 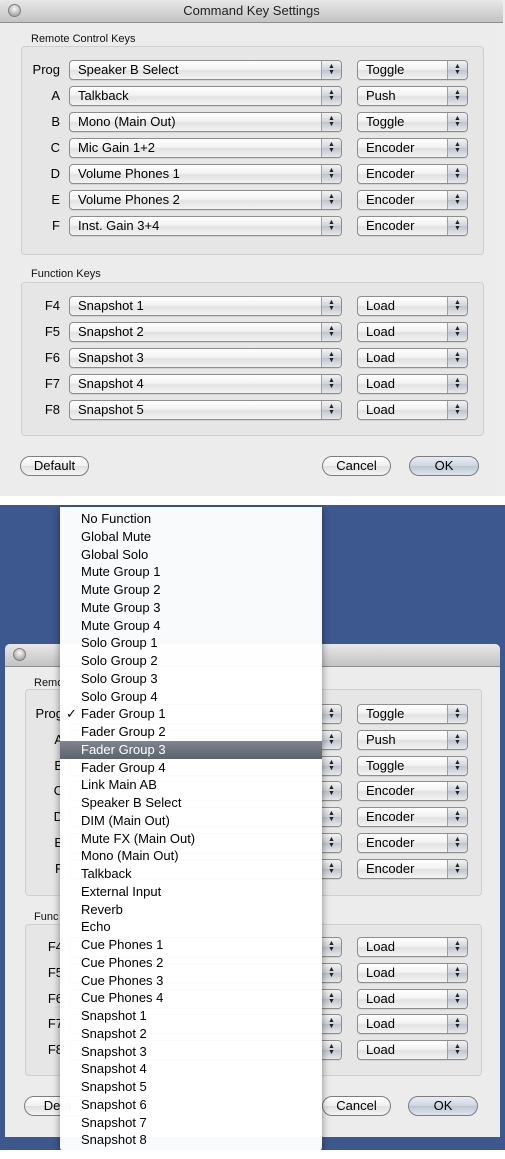 I want to click on menu-item: Mute Group 2, so click(x=191, y=590).